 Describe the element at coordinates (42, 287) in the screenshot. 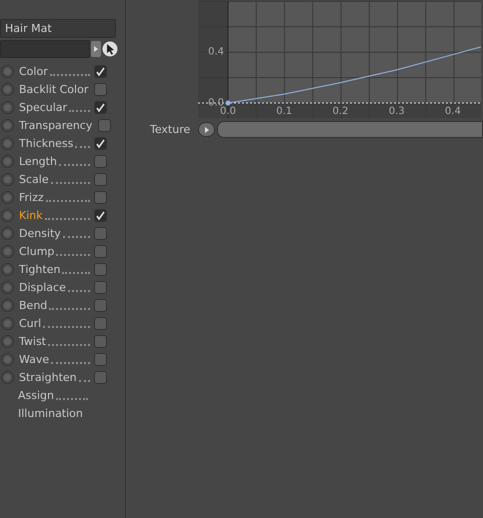

I see `channel-label: Displace` at that location.